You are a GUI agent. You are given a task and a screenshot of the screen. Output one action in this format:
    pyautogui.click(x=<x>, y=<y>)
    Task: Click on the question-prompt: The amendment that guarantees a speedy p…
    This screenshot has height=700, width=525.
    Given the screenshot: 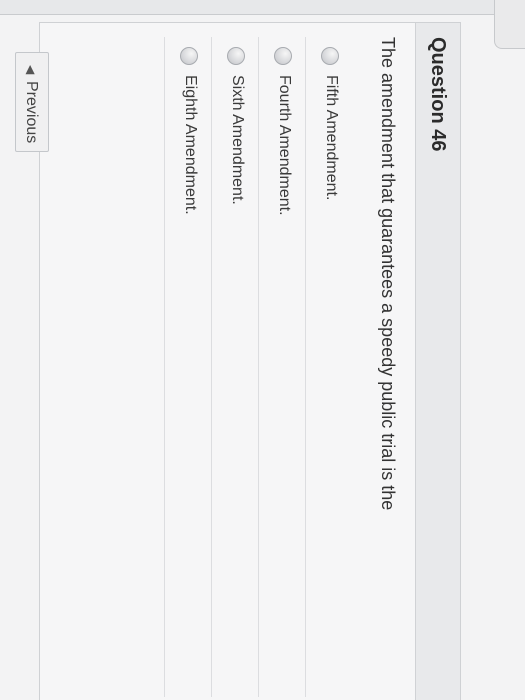 What is the action you would take?
    pyautogui.click(x=388, y=274)
    